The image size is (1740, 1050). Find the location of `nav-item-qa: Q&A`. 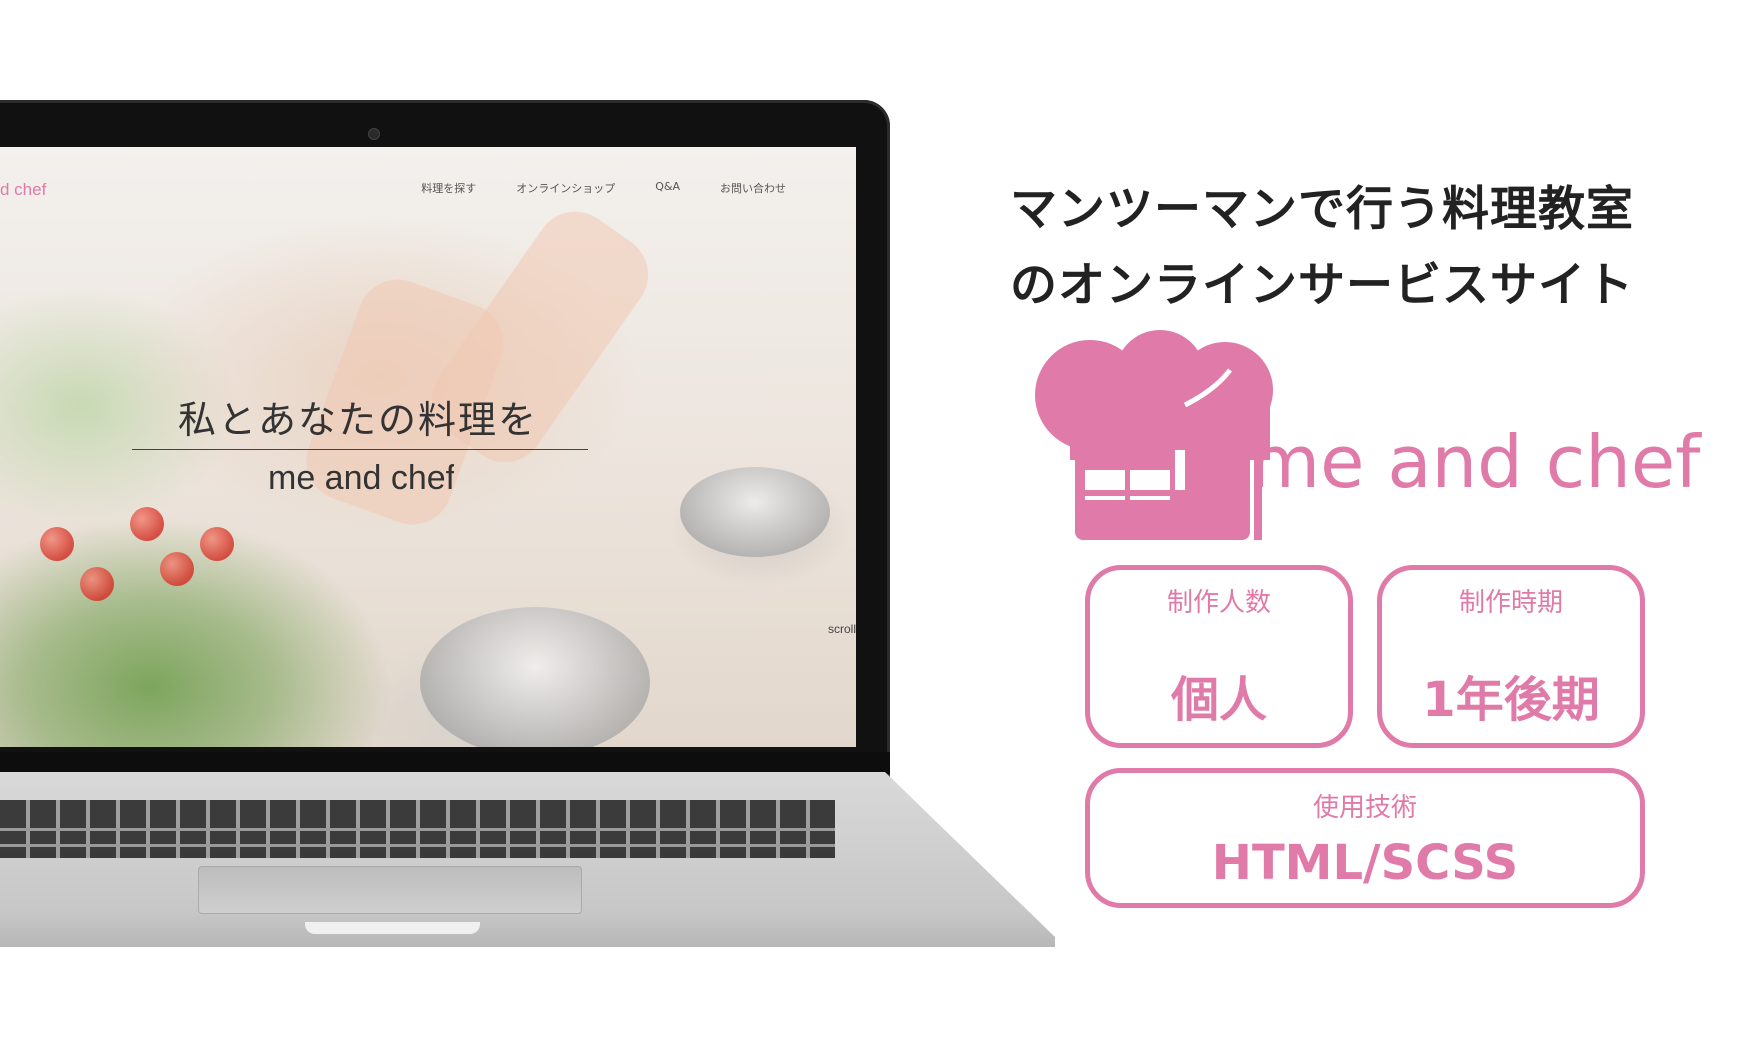

nav-item-qa: Q&A is located at coordinates (667, 188).